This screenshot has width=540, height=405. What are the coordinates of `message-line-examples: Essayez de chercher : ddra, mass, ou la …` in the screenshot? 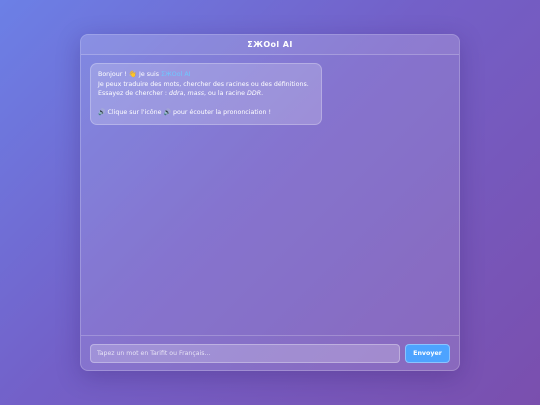 It's located at (206, 94).